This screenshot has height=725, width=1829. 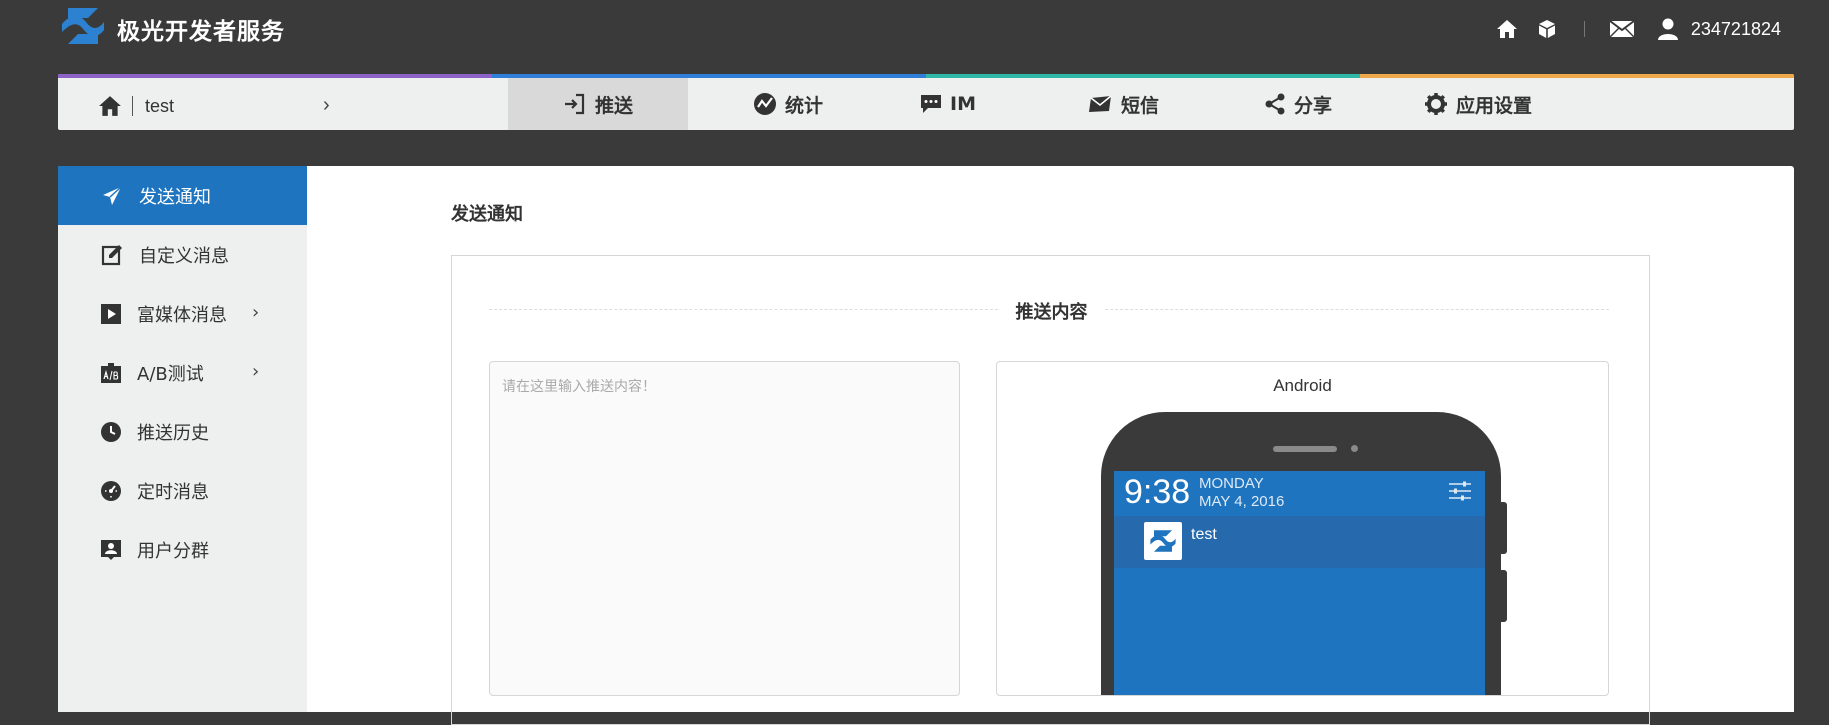 I want to click on sidebar-item-rich-media: 富媒体消息 ›, so click(x=182, y=313).